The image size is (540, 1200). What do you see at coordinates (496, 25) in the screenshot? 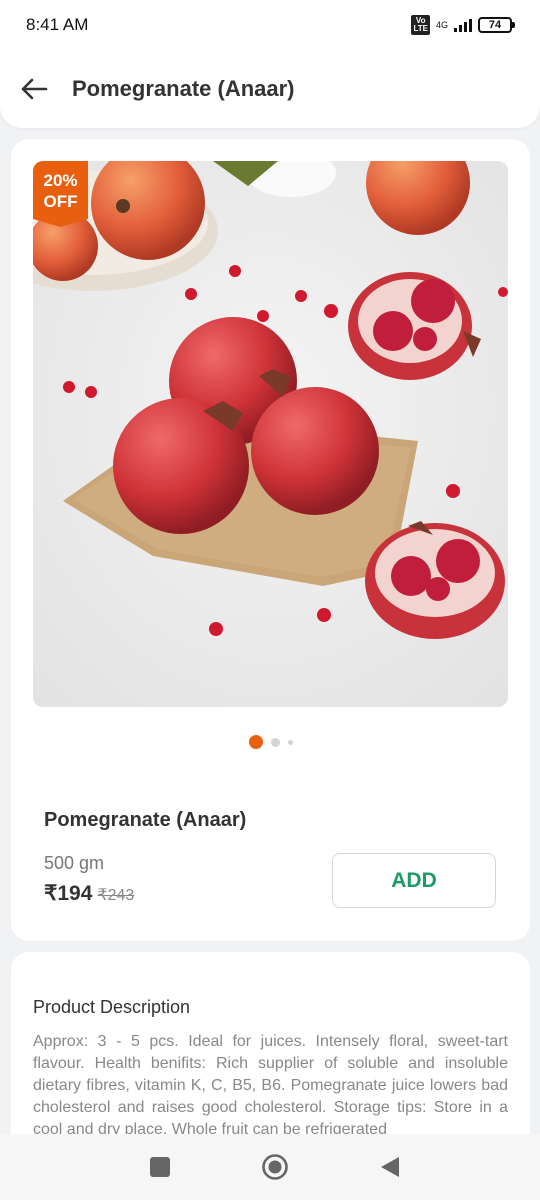
I see `battery-icon: 74` at bounding box center [496, 25].